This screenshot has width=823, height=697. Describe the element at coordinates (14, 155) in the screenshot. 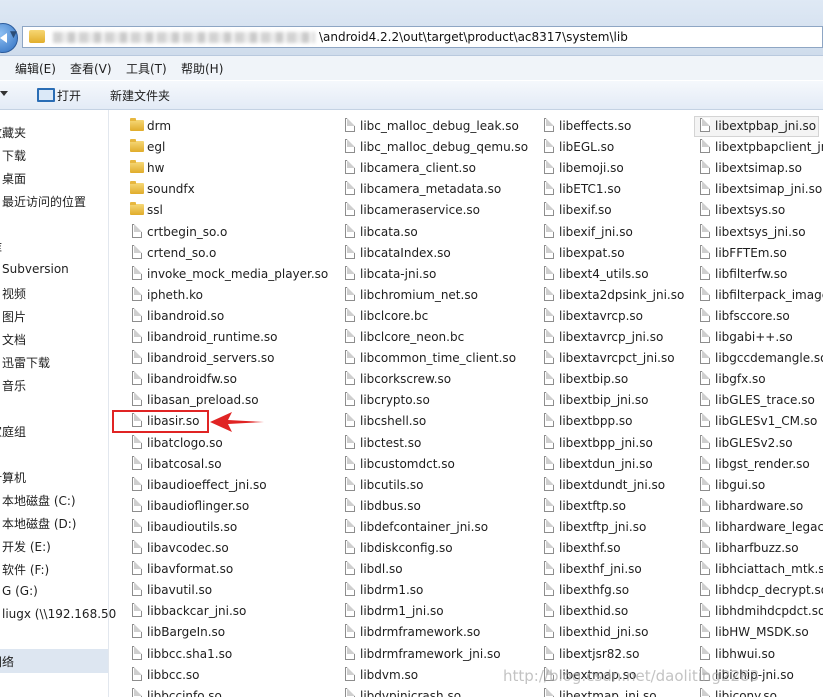

I see `nav-downloads: 下载` at that location.